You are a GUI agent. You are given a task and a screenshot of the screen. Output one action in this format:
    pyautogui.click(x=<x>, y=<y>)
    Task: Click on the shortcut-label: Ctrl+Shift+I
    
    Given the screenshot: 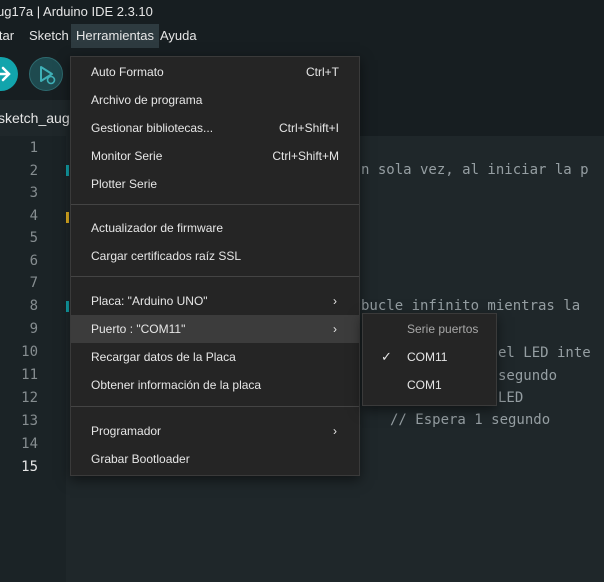 What is the action you would take?
    pyautogui.click(x=308, y=128)
    